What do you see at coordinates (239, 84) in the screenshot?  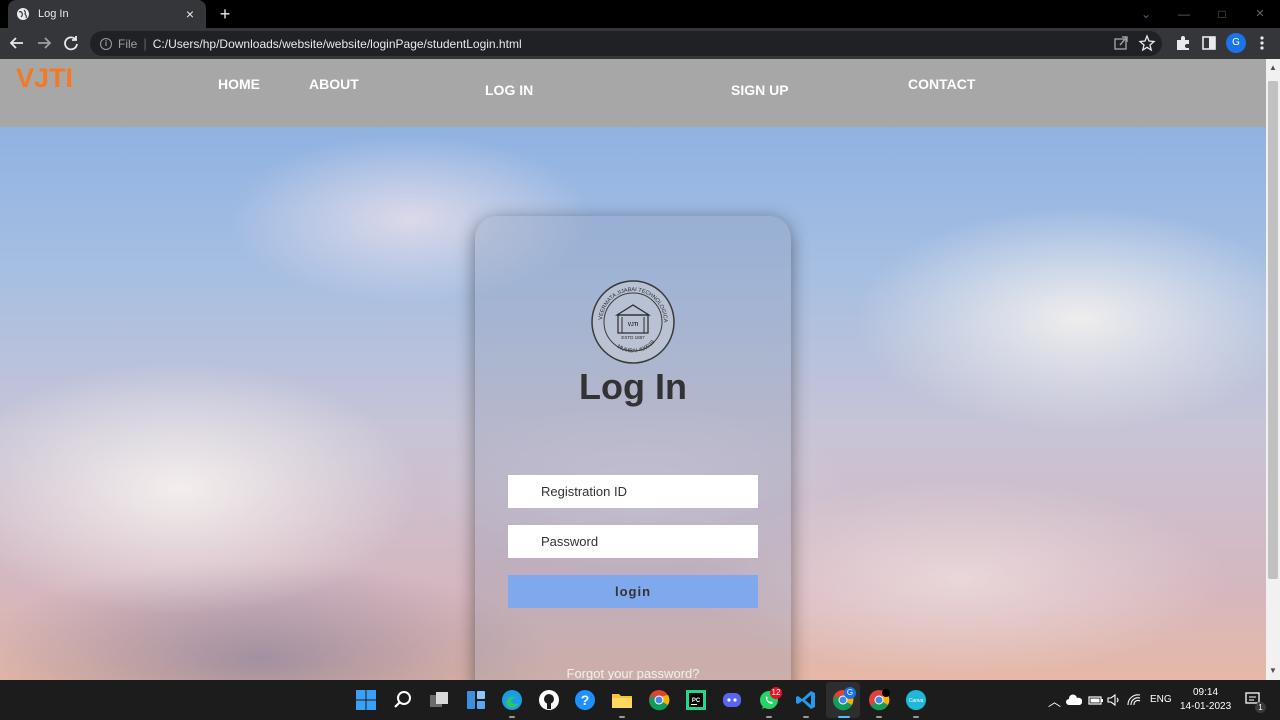 I see `nav-home: HOME` at bounding box center [239, 84].